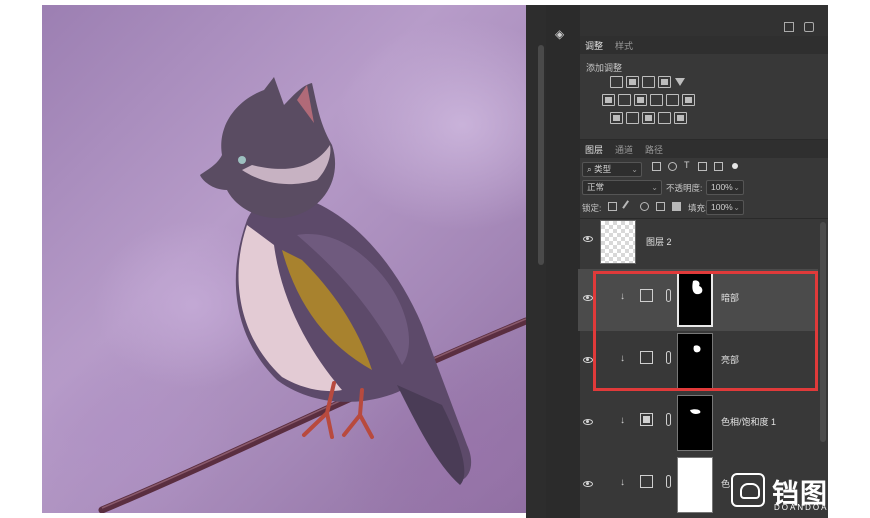  I want to click on invert-icon, so click(616, 118).